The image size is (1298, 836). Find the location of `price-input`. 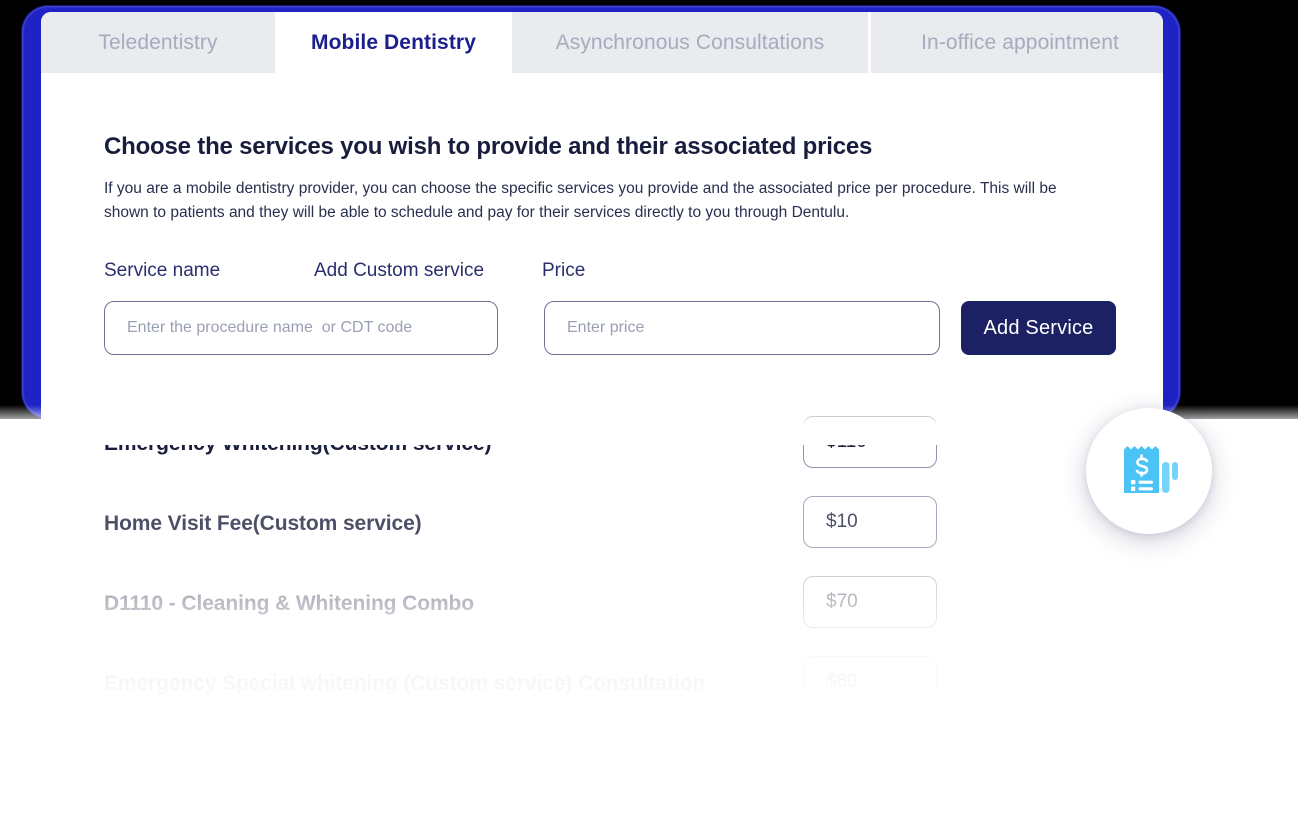

price-input is located at coordinates (742, 328).